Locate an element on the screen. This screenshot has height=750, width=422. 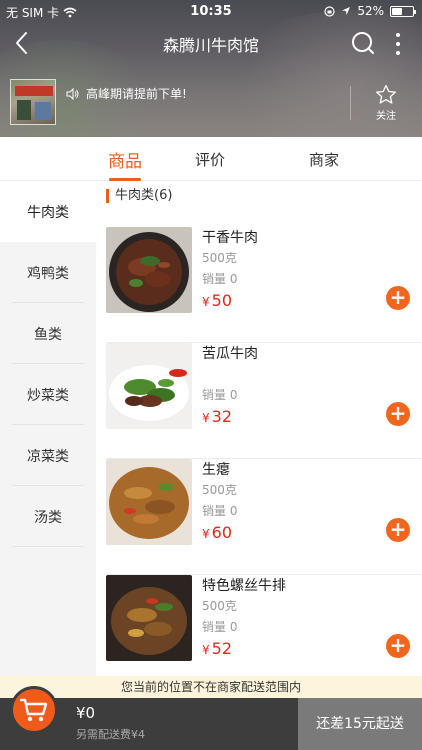
category-label: 鱼类 is located at coordinates (48, 334).